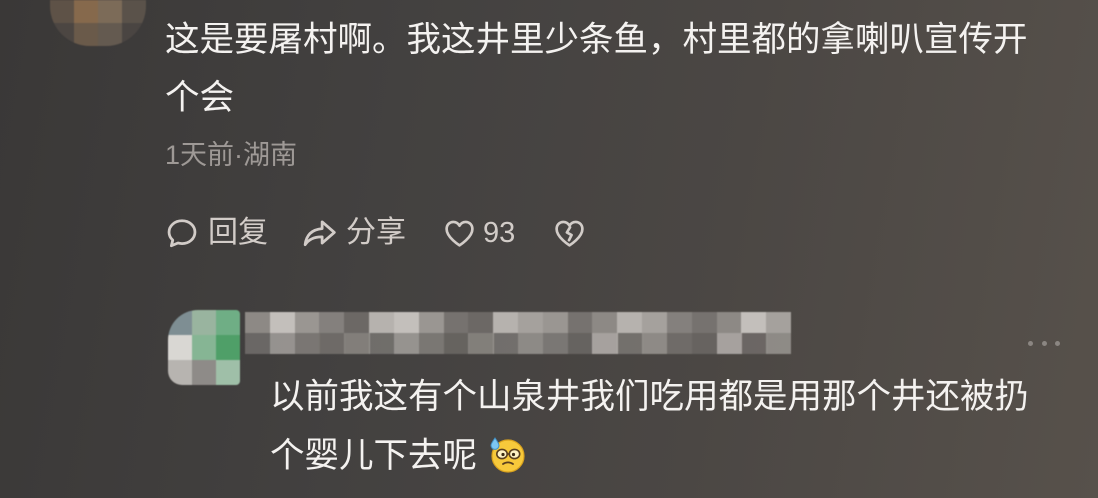 The width and height of the screenshot is (1098, 498). I want to click on broken-heart-icon, so click(569, 233).